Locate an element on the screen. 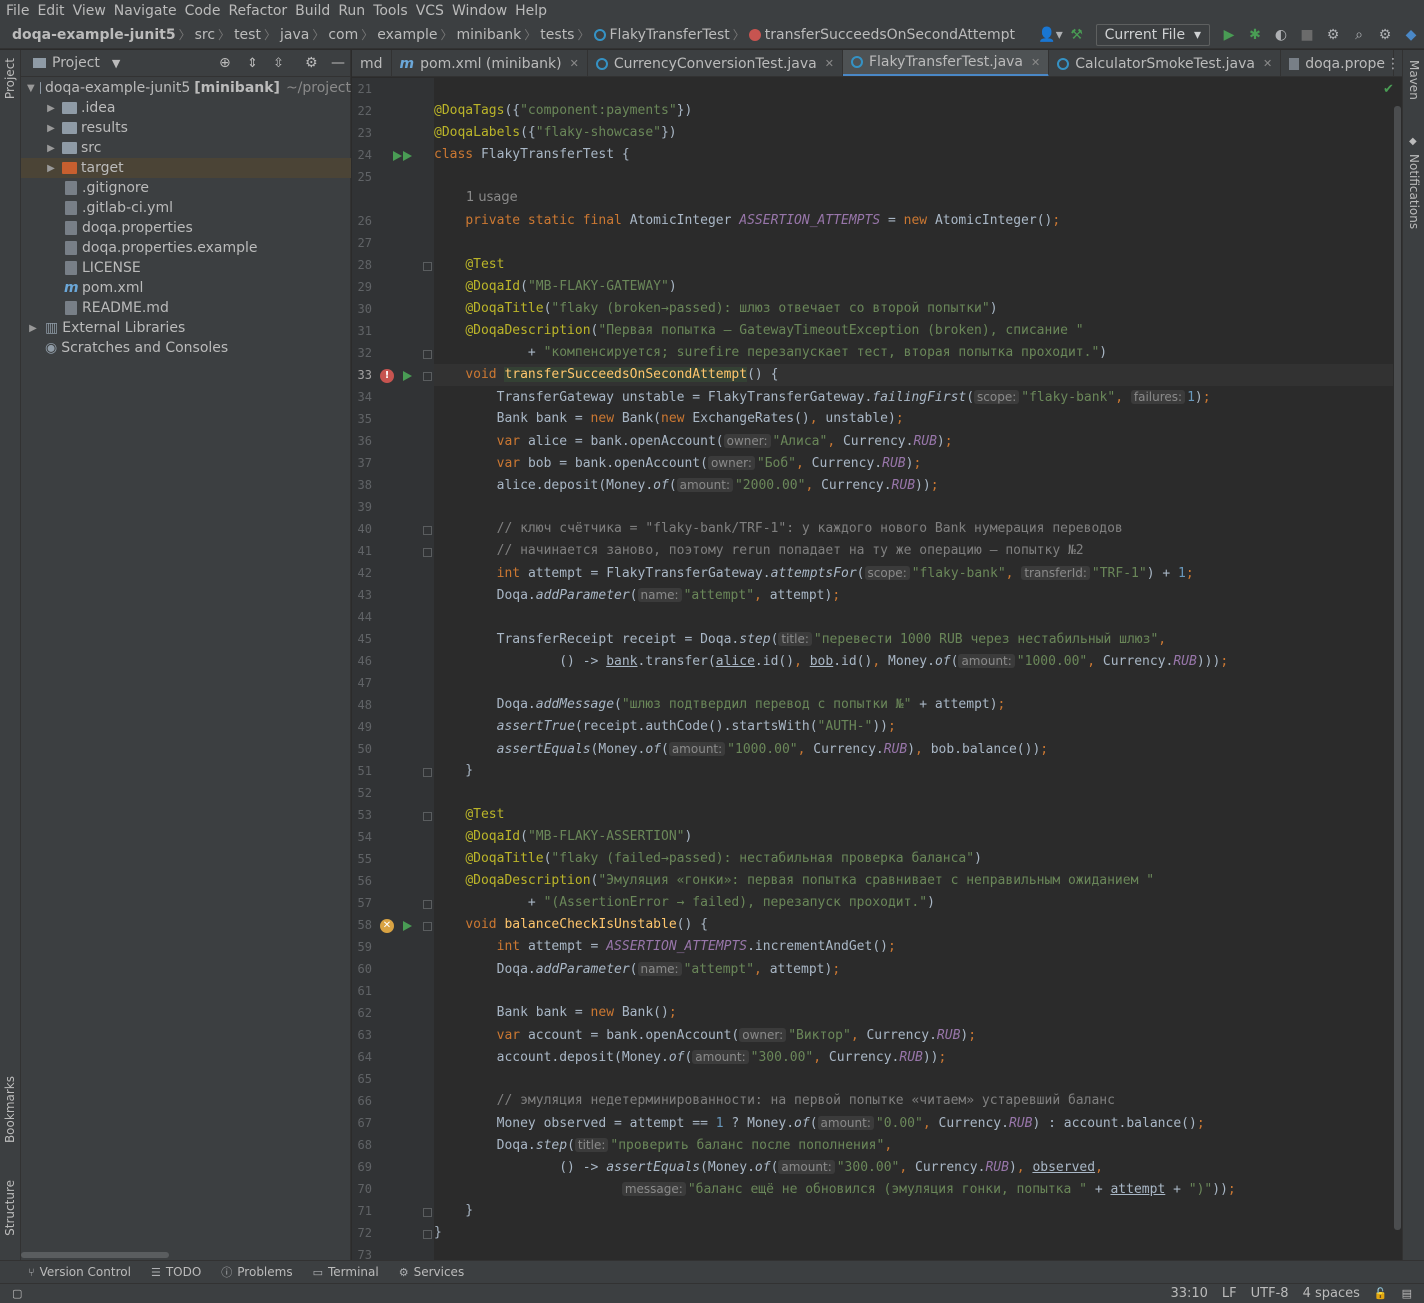 The image size is (1424, 1303). tree-item-src: ▶ src is located at coordinates (186, 148).